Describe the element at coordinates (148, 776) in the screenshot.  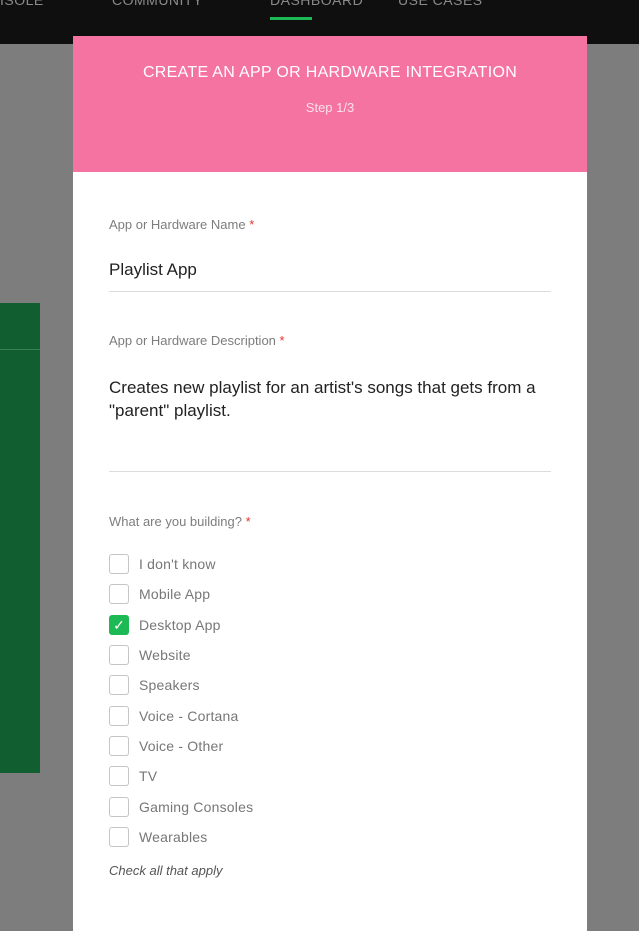
I see `option-label: TV` at that location.